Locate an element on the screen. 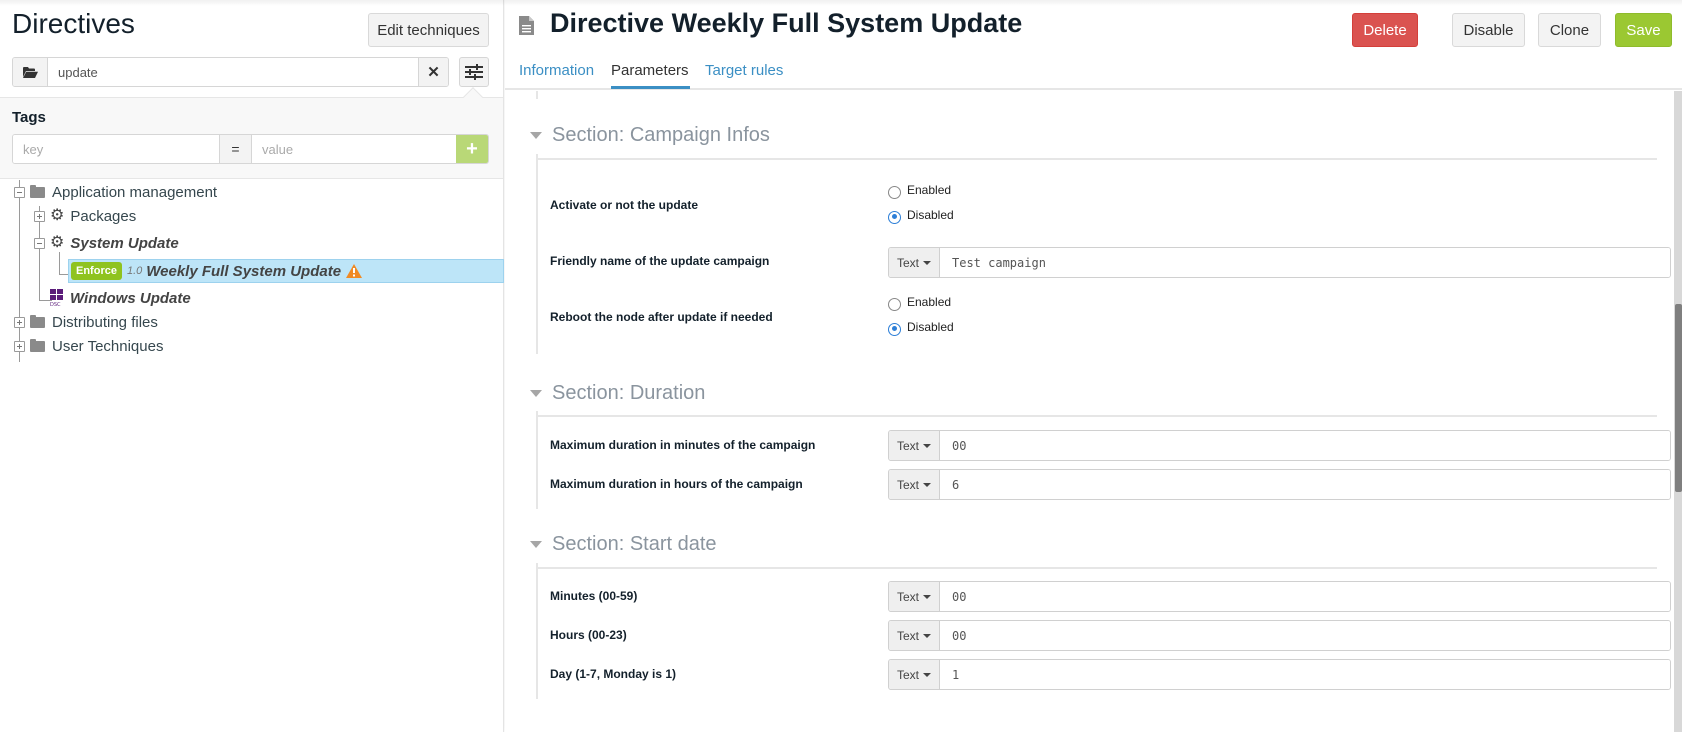 The width and height of the screenshot is (1682, 732). tree-item-application-management: Application management is located at coordinates (115, 192).